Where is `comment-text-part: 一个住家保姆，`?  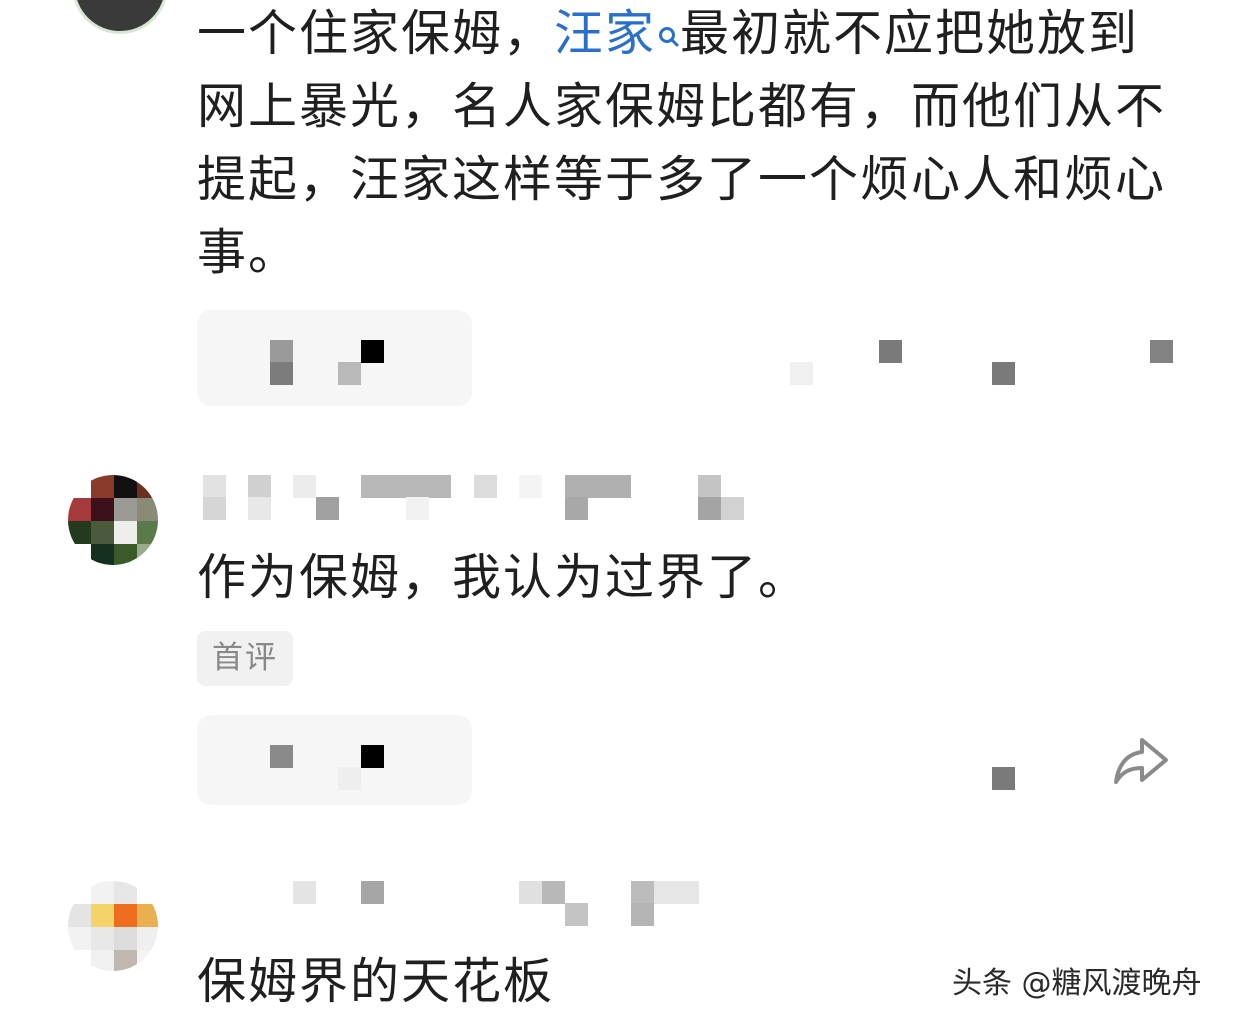
comment-text-part: 一个住家保姆， is located at coordinates (376, 33).